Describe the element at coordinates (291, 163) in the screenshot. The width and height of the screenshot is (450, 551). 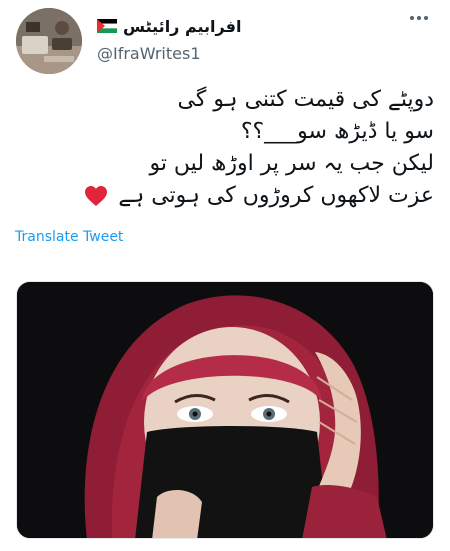
I see `tweet-line: لیکن جب یہ سر پر اوڑھ لیں تو` at that location.